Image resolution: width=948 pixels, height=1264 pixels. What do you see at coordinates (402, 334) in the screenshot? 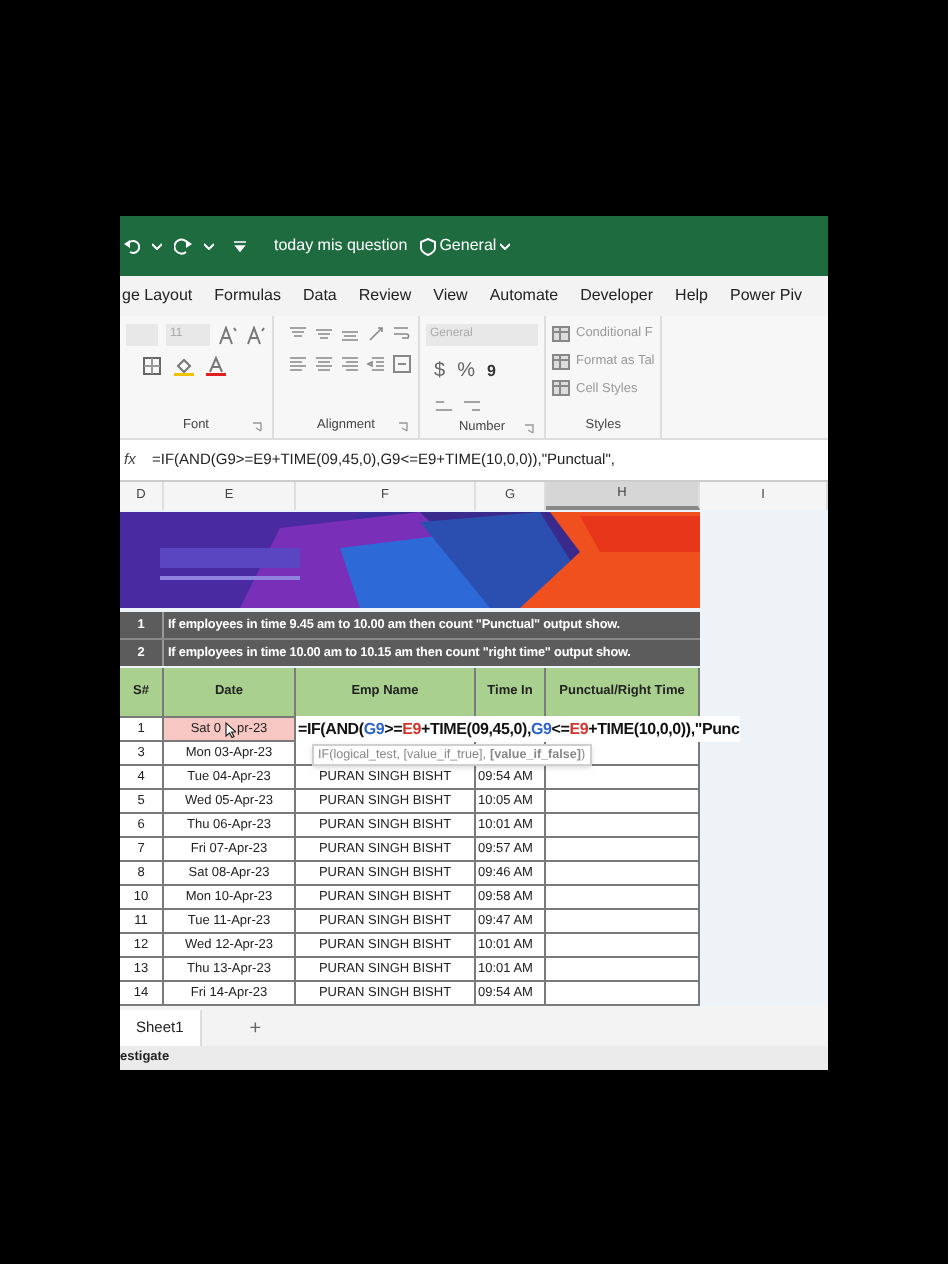
I see `wrap-text-icon` at bounding box center [402, 334].